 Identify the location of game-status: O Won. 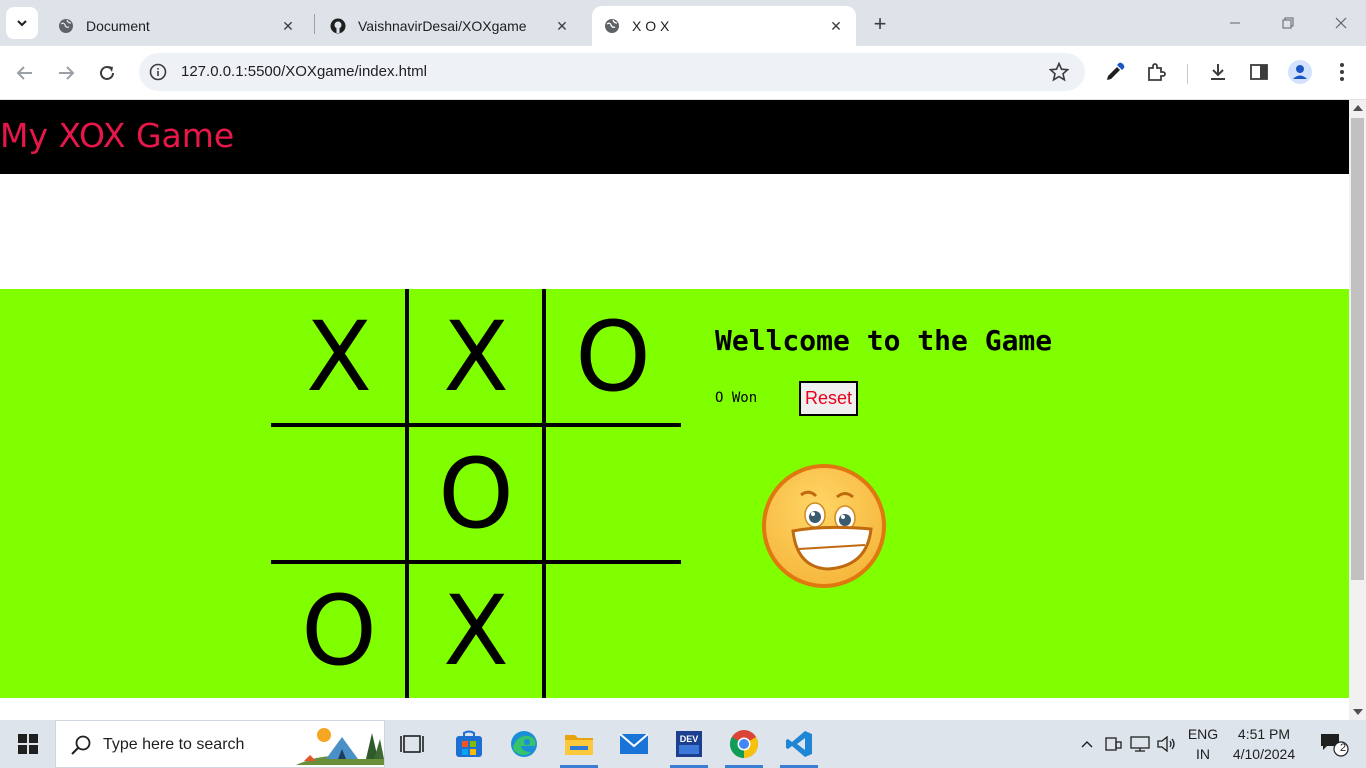
(736, 398).